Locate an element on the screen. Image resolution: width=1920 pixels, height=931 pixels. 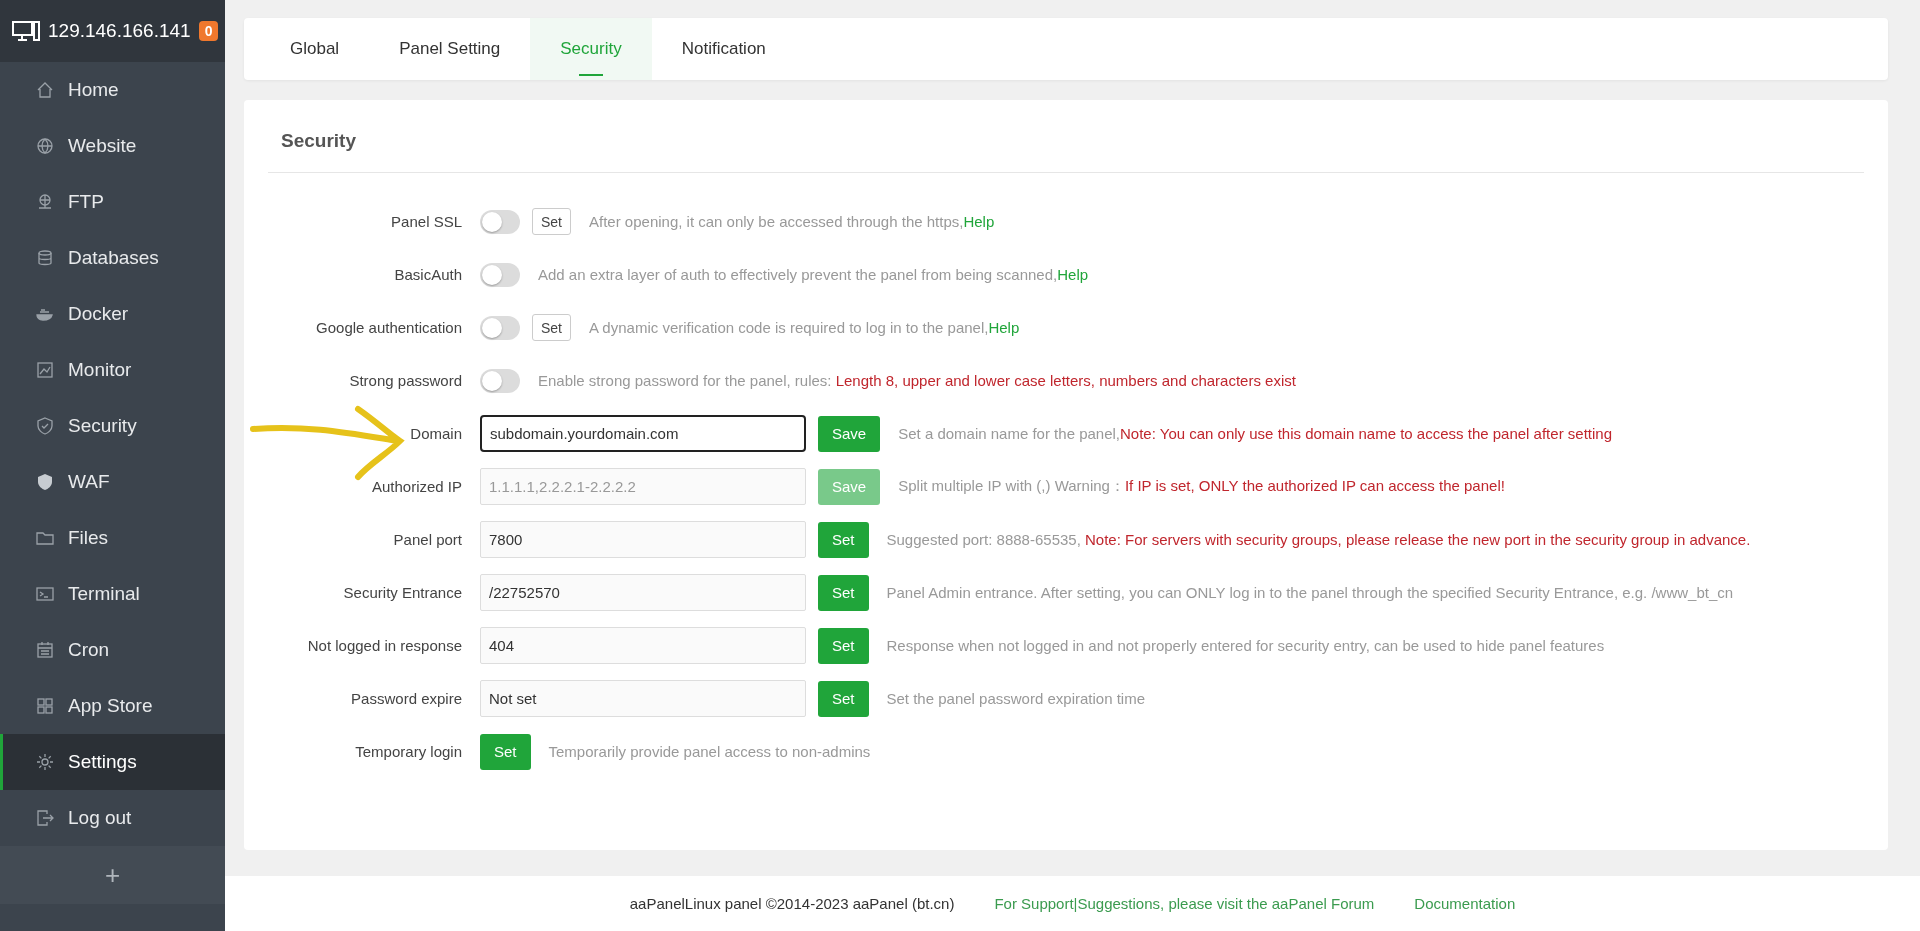
input-field: subdomain.yourdomain.com is located at coordinates (643, 433).